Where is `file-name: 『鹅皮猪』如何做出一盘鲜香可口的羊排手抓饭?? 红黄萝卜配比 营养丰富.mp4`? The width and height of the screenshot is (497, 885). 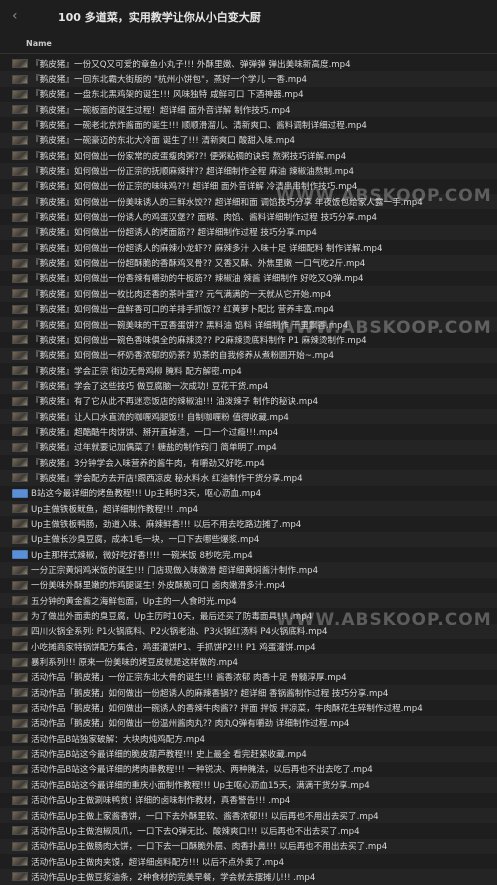 file-name: 『鹅皮猪』如何做出一盘鲜香可口的羊排手抓饭?? 红黄萝卜配比 营养丰富.mp4 is located at coordinates (183, 310).